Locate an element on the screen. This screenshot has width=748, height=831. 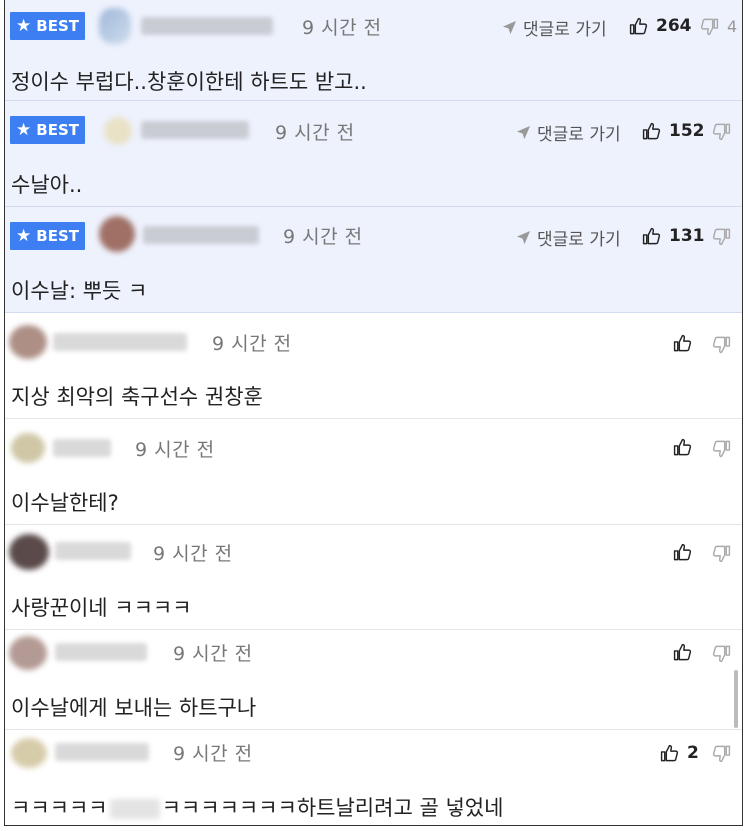
dislike-button: 4 is located at coordinates (718, 26).